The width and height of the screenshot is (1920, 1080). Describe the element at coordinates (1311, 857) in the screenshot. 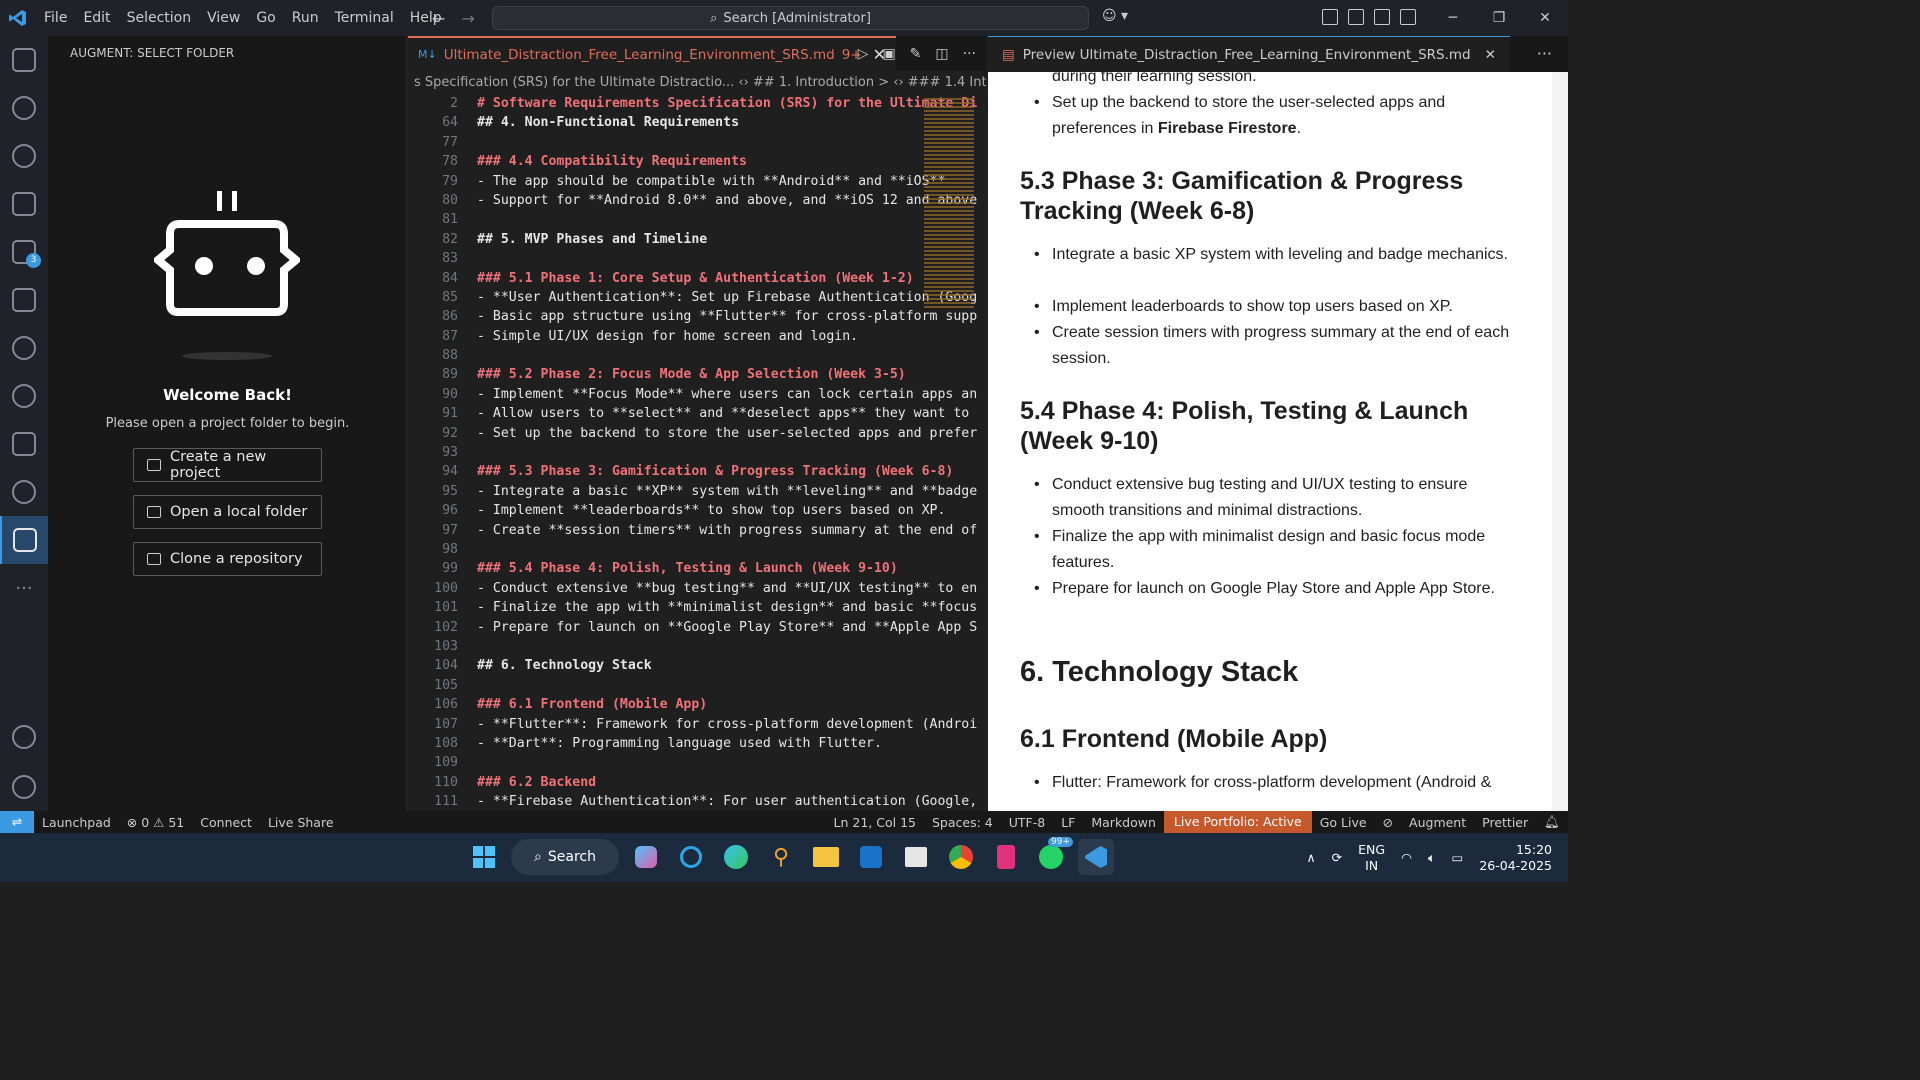

I see `chevron-up-icon: ∧` at that location.